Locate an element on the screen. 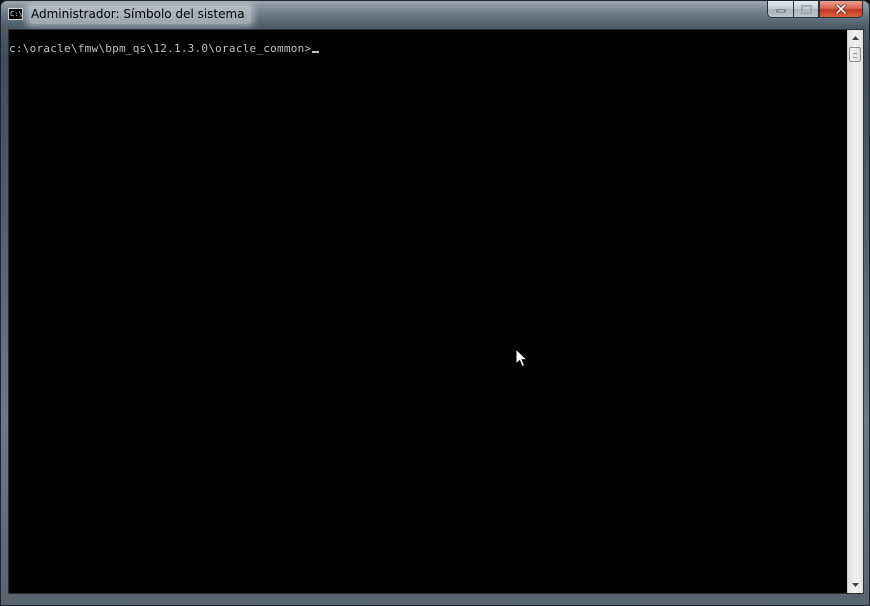  scroll-down-button is located at coordinates (855, 585).